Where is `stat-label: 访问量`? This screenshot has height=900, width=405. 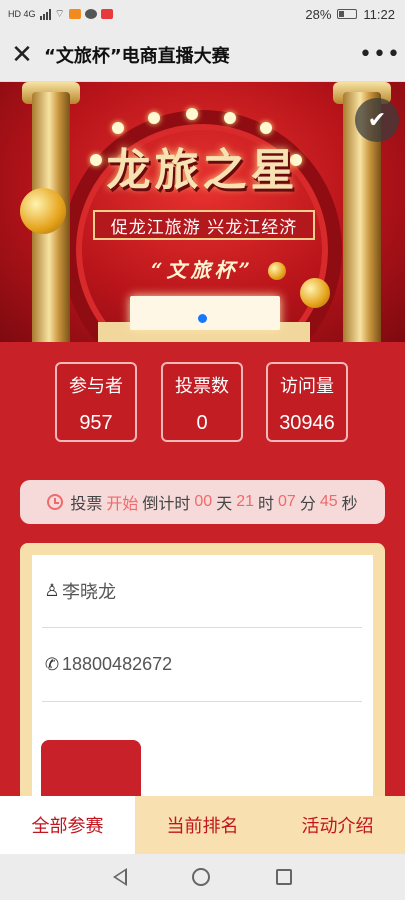 stat-label: 访问量 is located at coordinates (307, 386).